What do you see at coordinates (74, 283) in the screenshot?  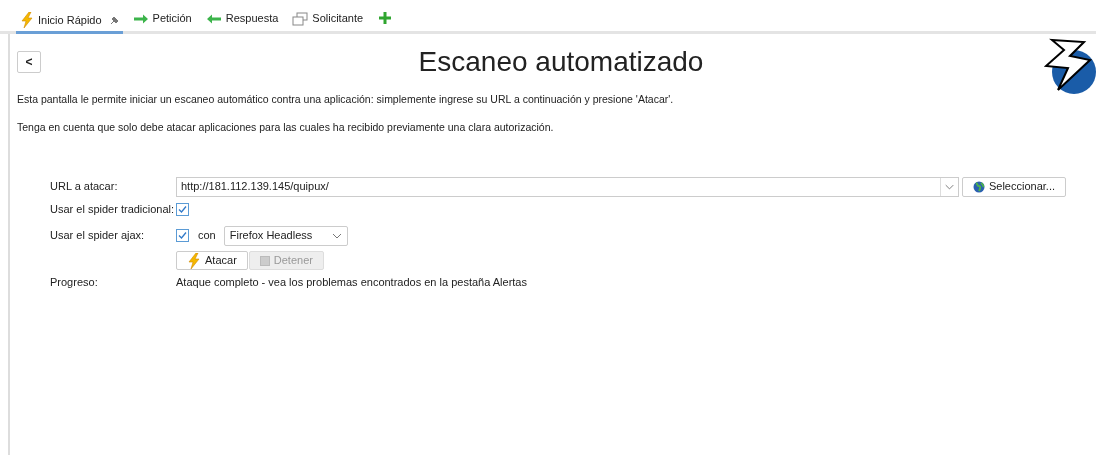 I see `field-label: Progreso:` at bounding box center [74, 283].